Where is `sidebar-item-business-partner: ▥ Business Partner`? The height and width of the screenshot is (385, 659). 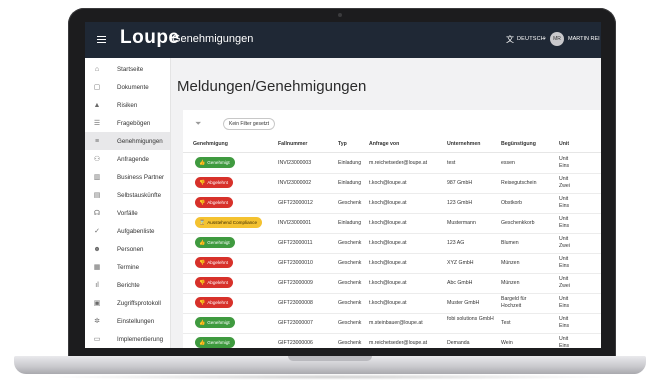
sidebar-item-business-partner: ▥ Business Partner is located at coordinates (127, 177).